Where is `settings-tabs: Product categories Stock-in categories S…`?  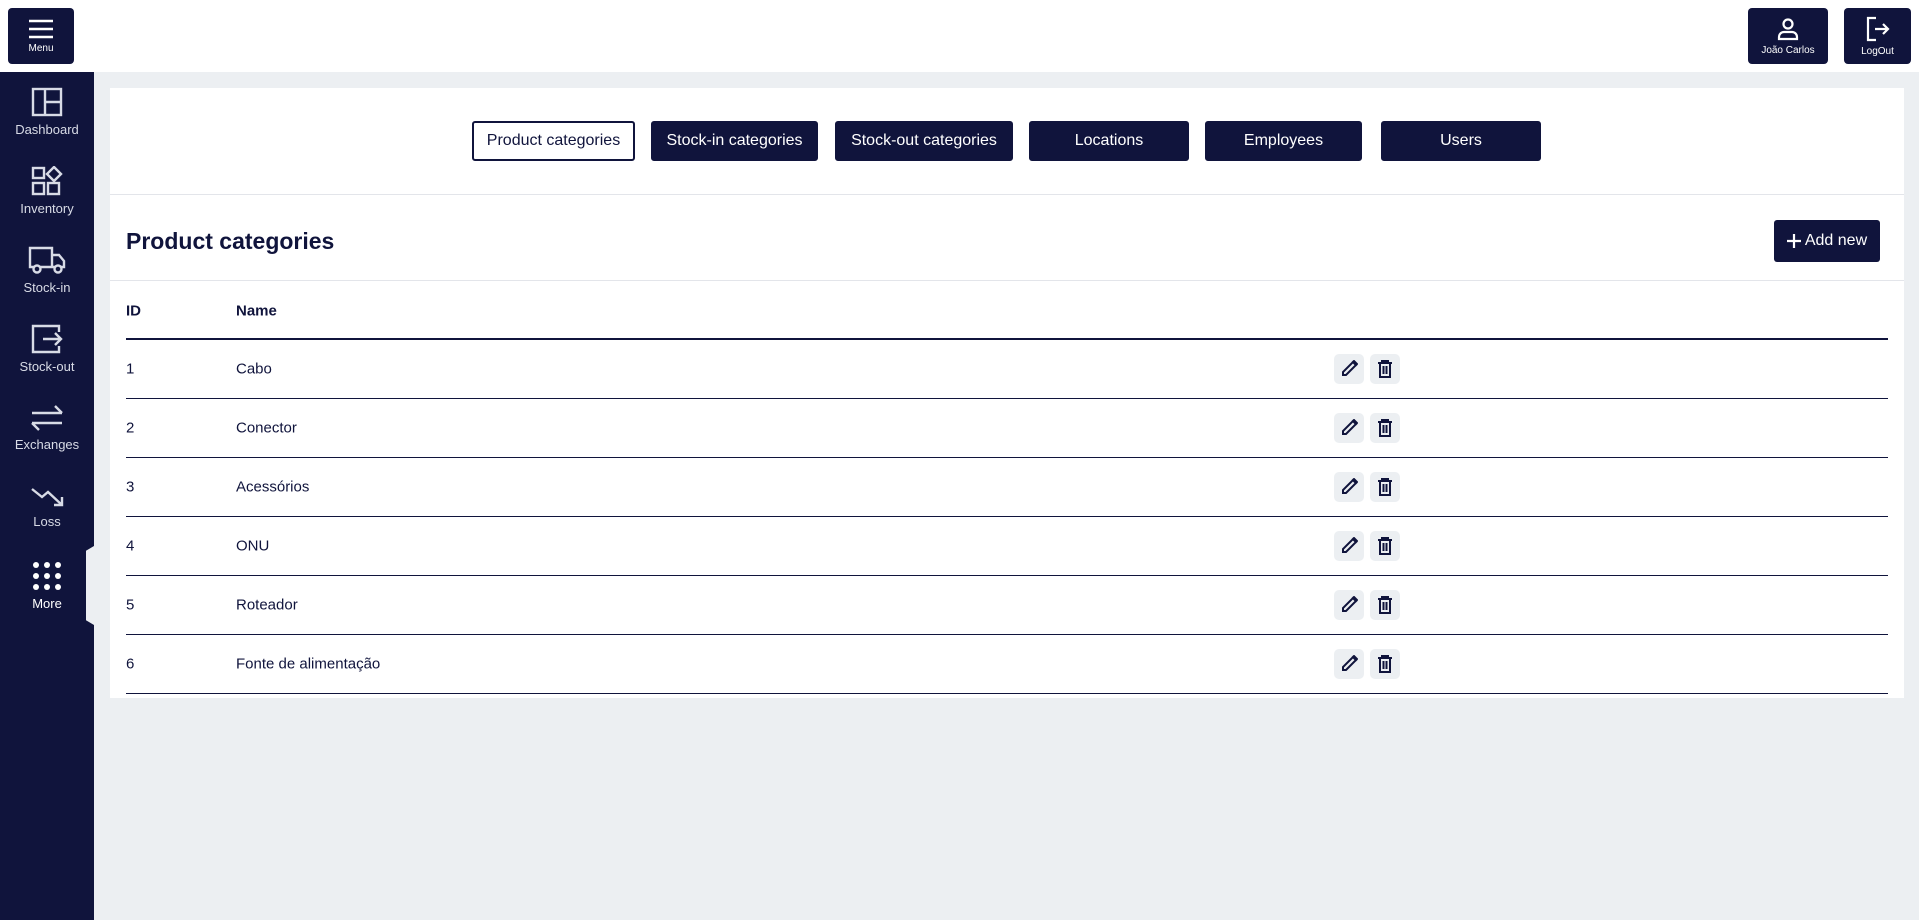 settings-tabs: Product categories Stock-in categories S… is located at coordinates (1007, 141).